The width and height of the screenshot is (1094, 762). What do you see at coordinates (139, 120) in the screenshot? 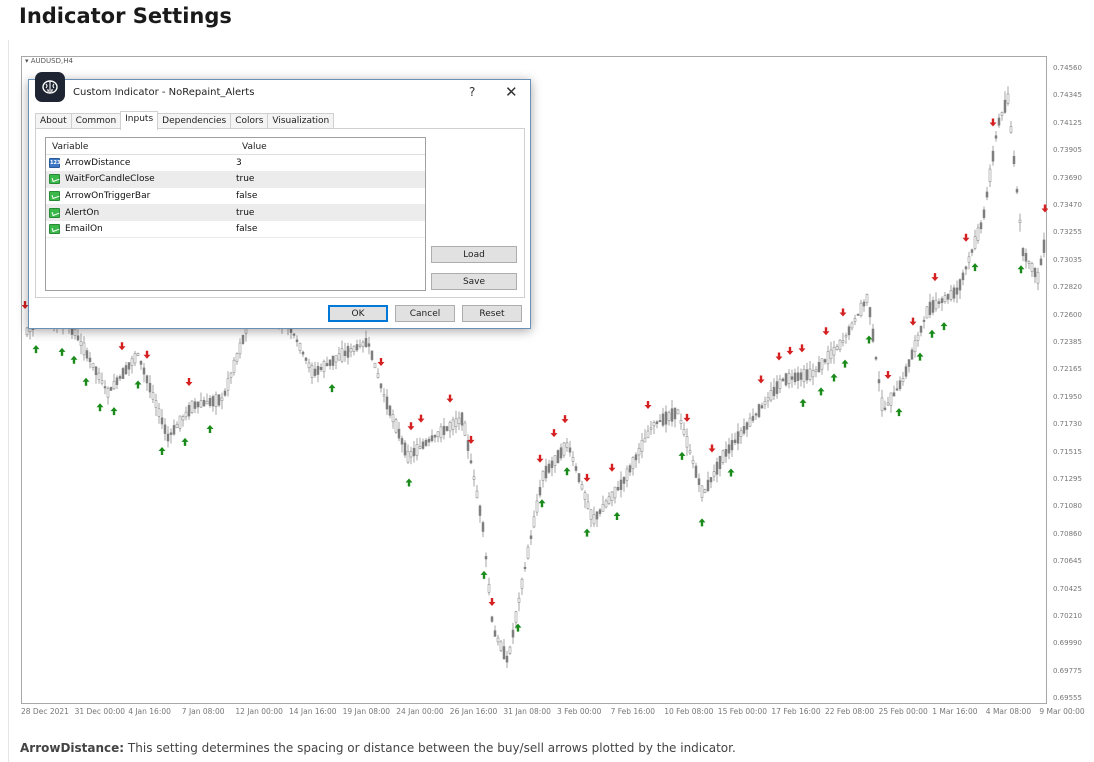
I see `tab-inputs: Inputs` at bounding box center [139, 120].